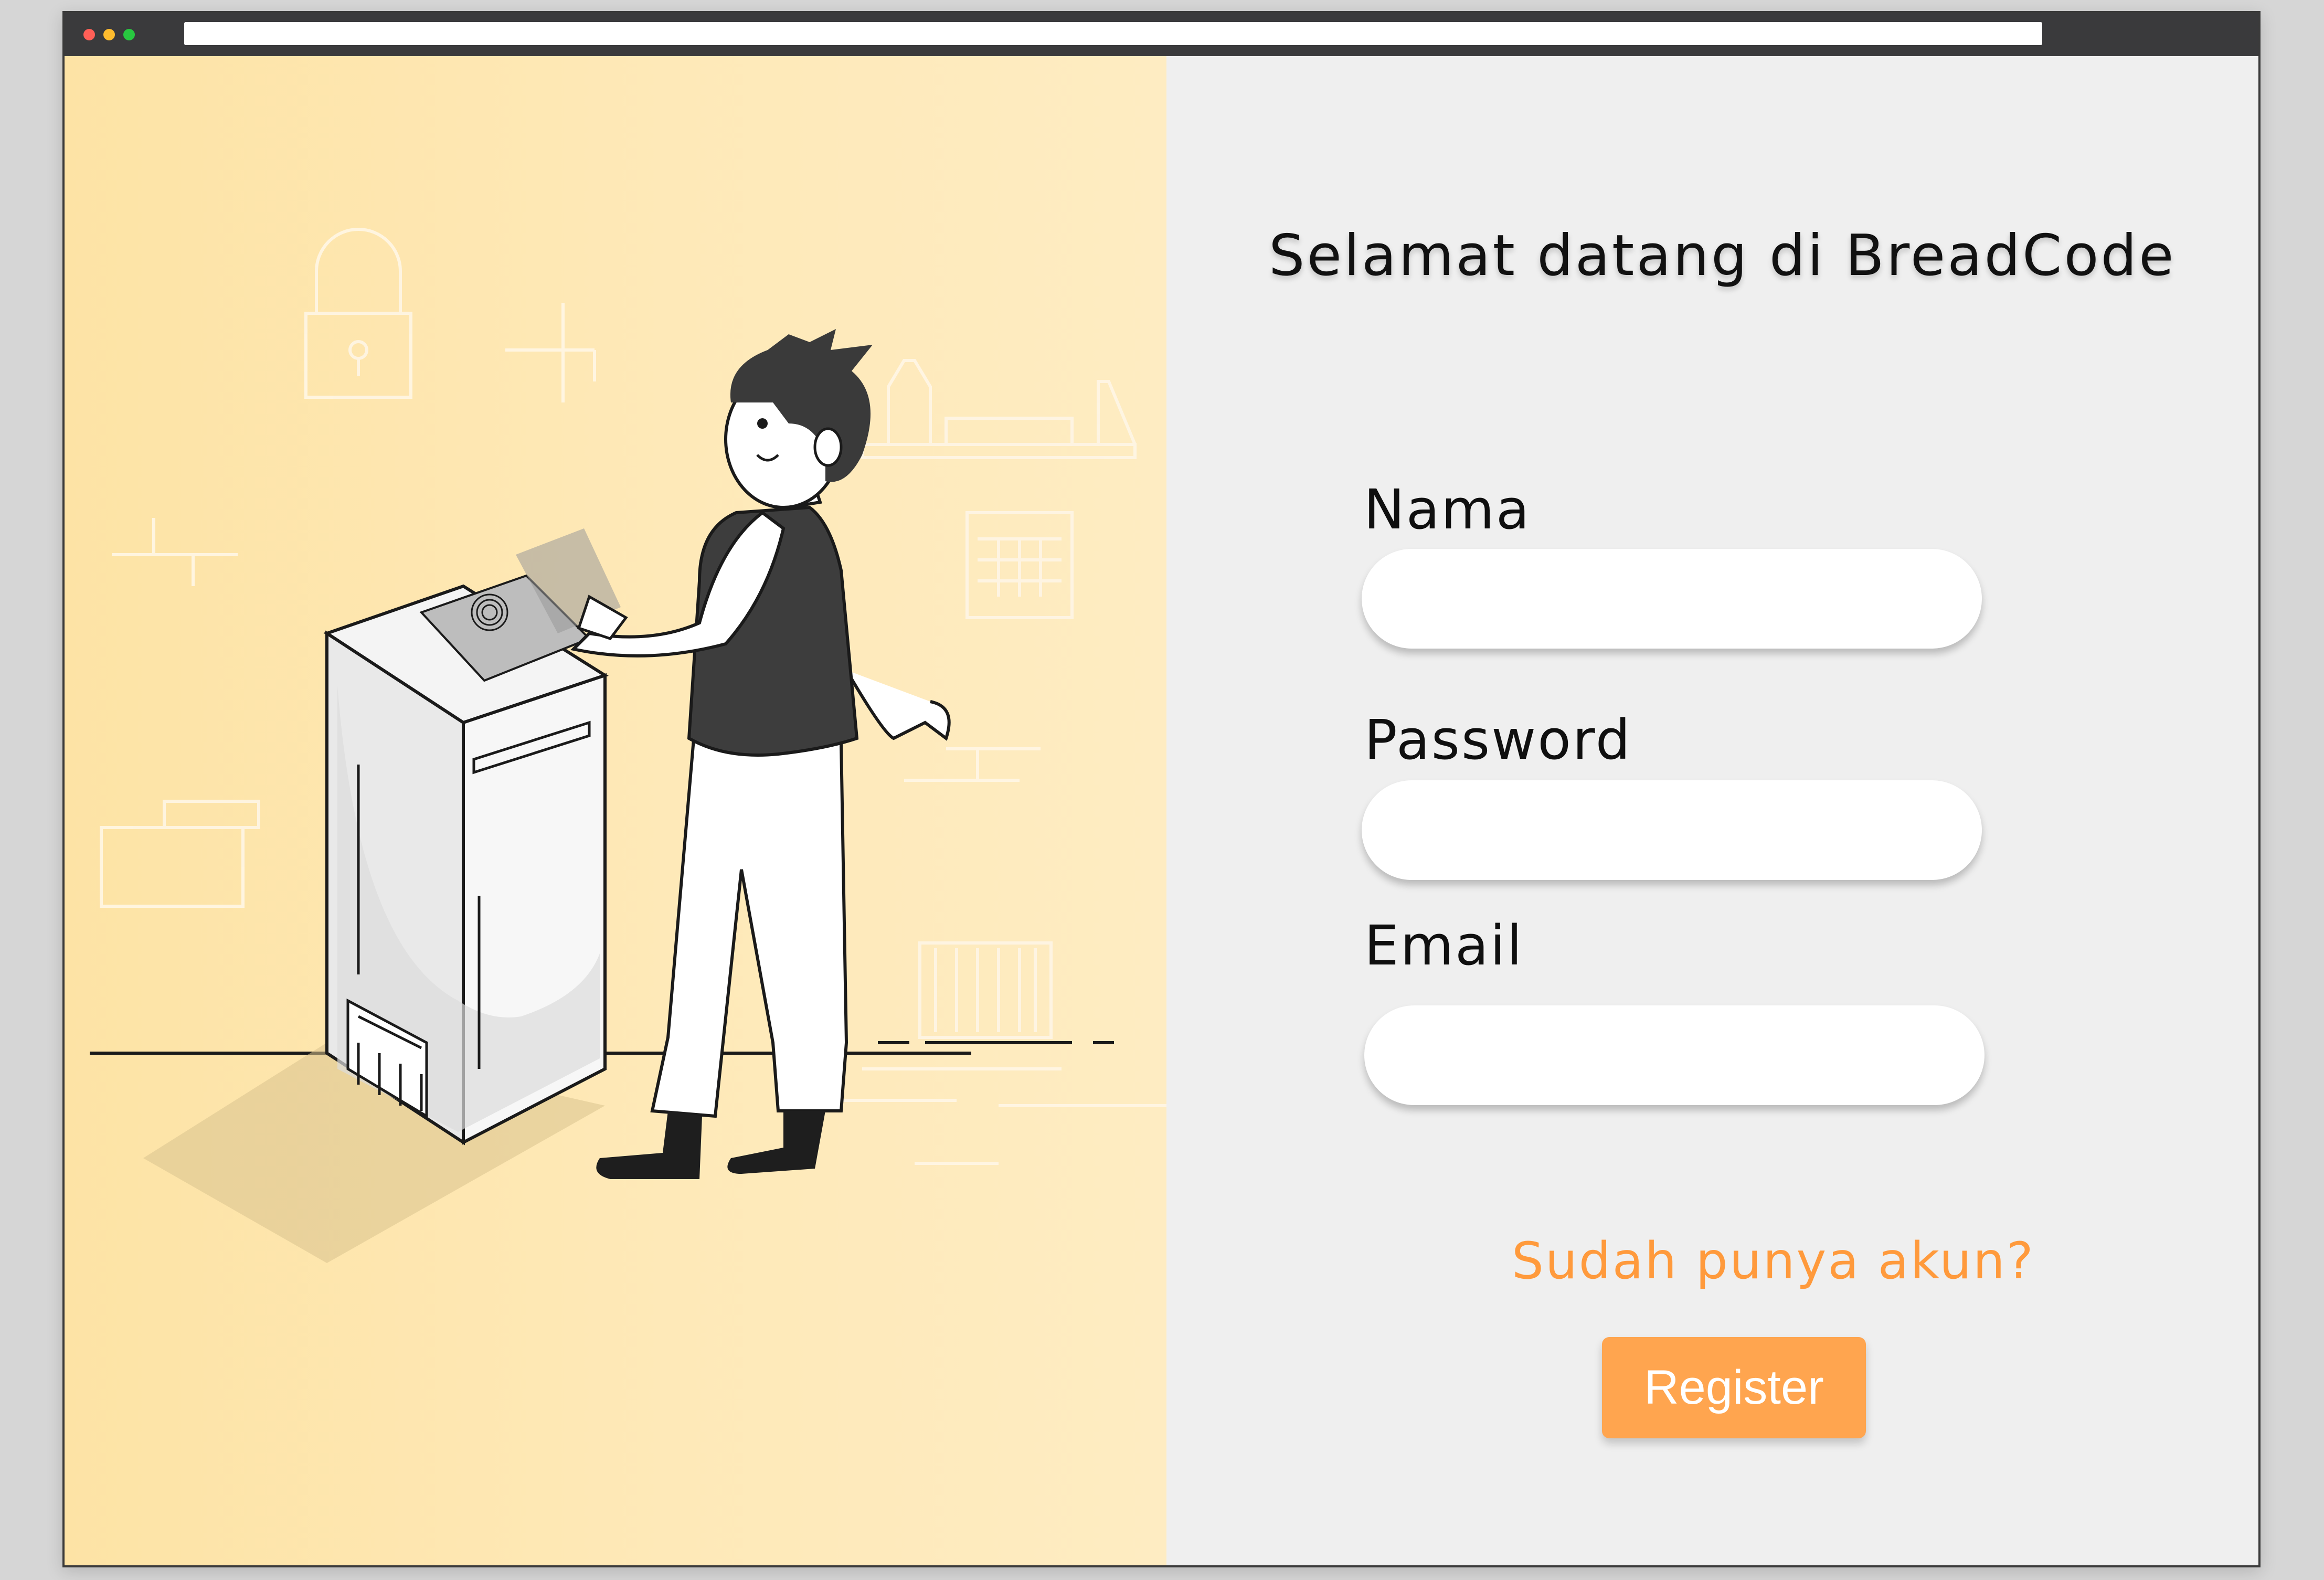  What do you see at coordinates (129, 34) in the screenshot?
I see `maximize-window-button` at bounding box center [129, 34].